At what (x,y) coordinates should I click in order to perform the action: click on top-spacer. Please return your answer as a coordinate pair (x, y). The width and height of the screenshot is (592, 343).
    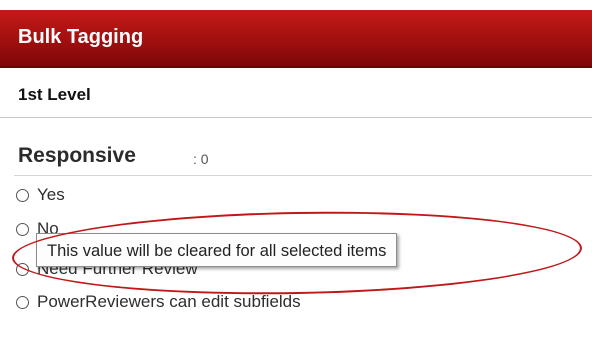
    Looking at the image, I should click on (296, 5).